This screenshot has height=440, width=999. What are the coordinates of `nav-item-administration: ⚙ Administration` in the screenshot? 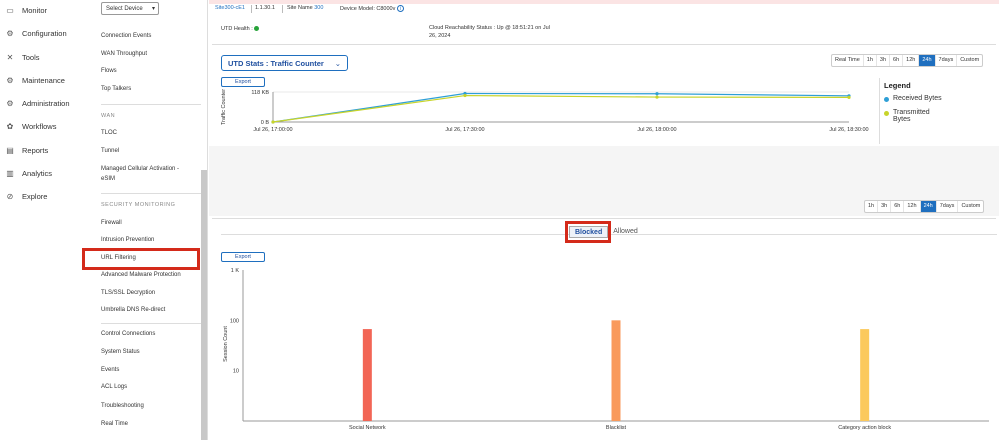 It's located at (37, 103).